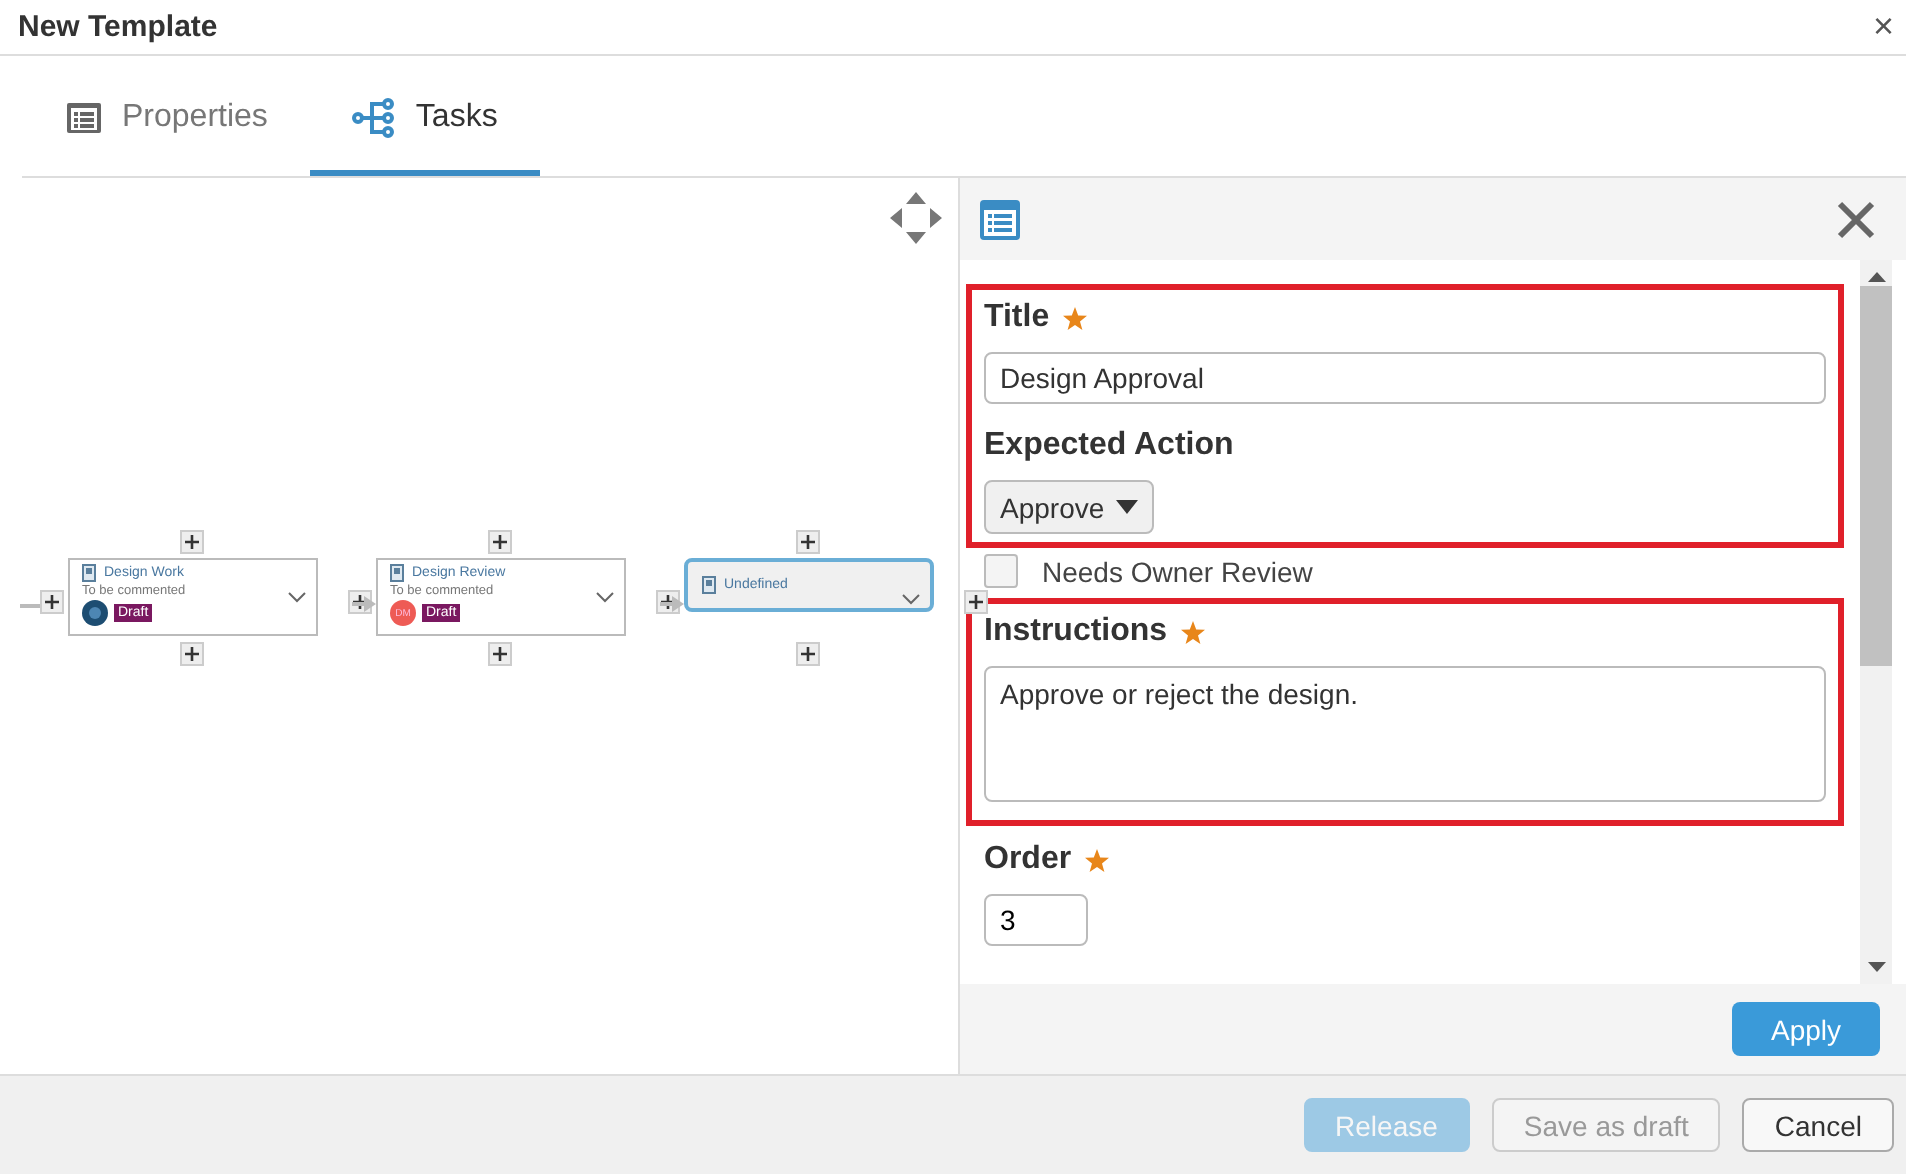  What do you see at coordinates (118, 27) in the screenshot?
I see `window-title: New Template` at bounding box center [118, 27].